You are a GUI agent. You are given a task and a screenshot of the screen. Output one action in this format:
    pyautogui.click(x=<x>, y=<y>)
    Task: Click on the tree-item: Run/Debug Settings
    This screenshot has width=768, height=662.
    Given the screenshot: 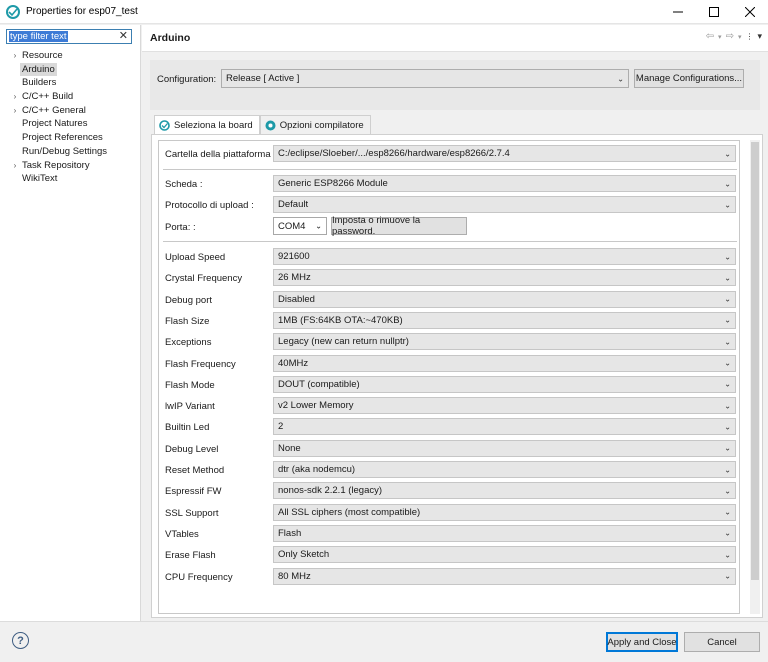 What is the action you would take?
    pyautogui.click(x=70, y=152)
    